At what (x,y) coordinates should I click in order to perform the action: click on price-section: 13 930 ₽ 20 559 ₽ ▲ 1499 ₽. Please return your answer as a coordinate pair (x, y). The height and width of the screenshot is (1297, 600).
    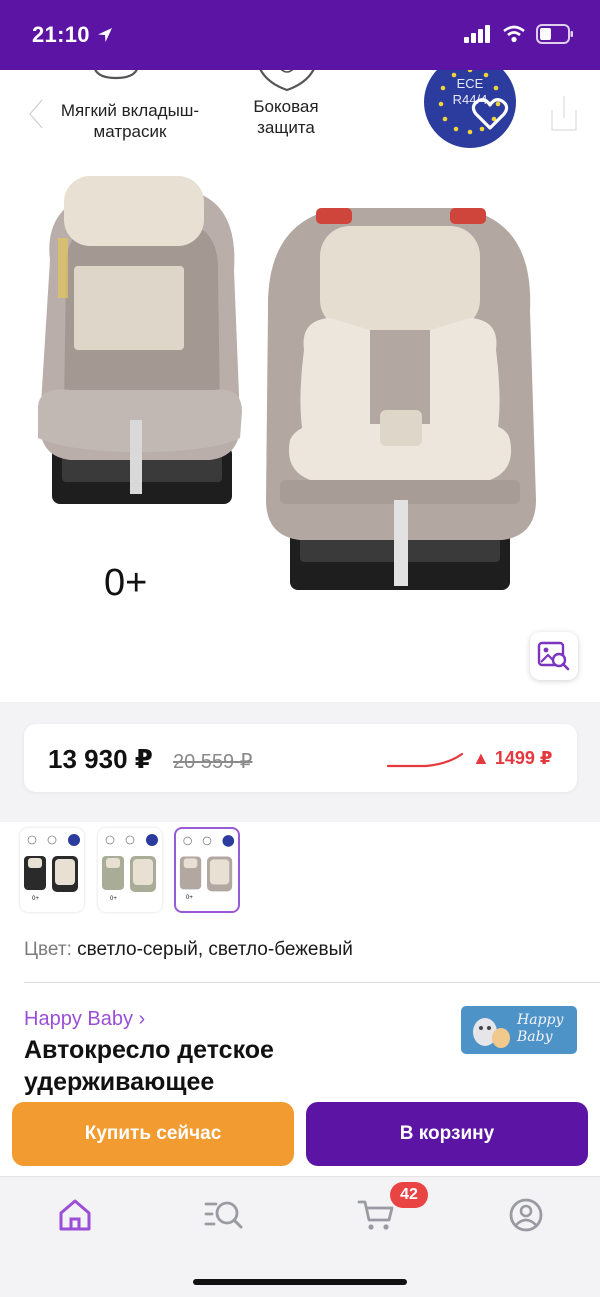
    Looking at the image, I should click on (300, 762).